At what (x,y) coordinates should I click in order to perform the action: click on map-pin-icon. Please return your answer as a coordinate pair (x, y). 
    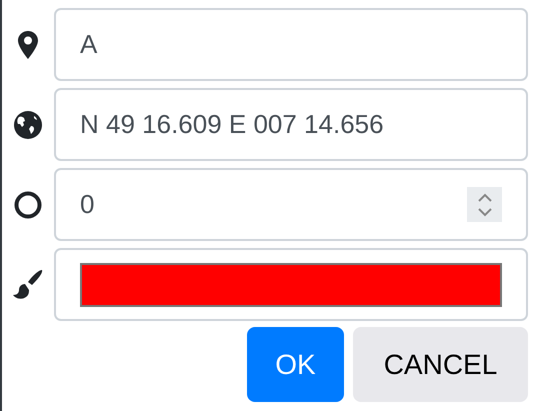
    Looking at the image, I should click on (28, 44).